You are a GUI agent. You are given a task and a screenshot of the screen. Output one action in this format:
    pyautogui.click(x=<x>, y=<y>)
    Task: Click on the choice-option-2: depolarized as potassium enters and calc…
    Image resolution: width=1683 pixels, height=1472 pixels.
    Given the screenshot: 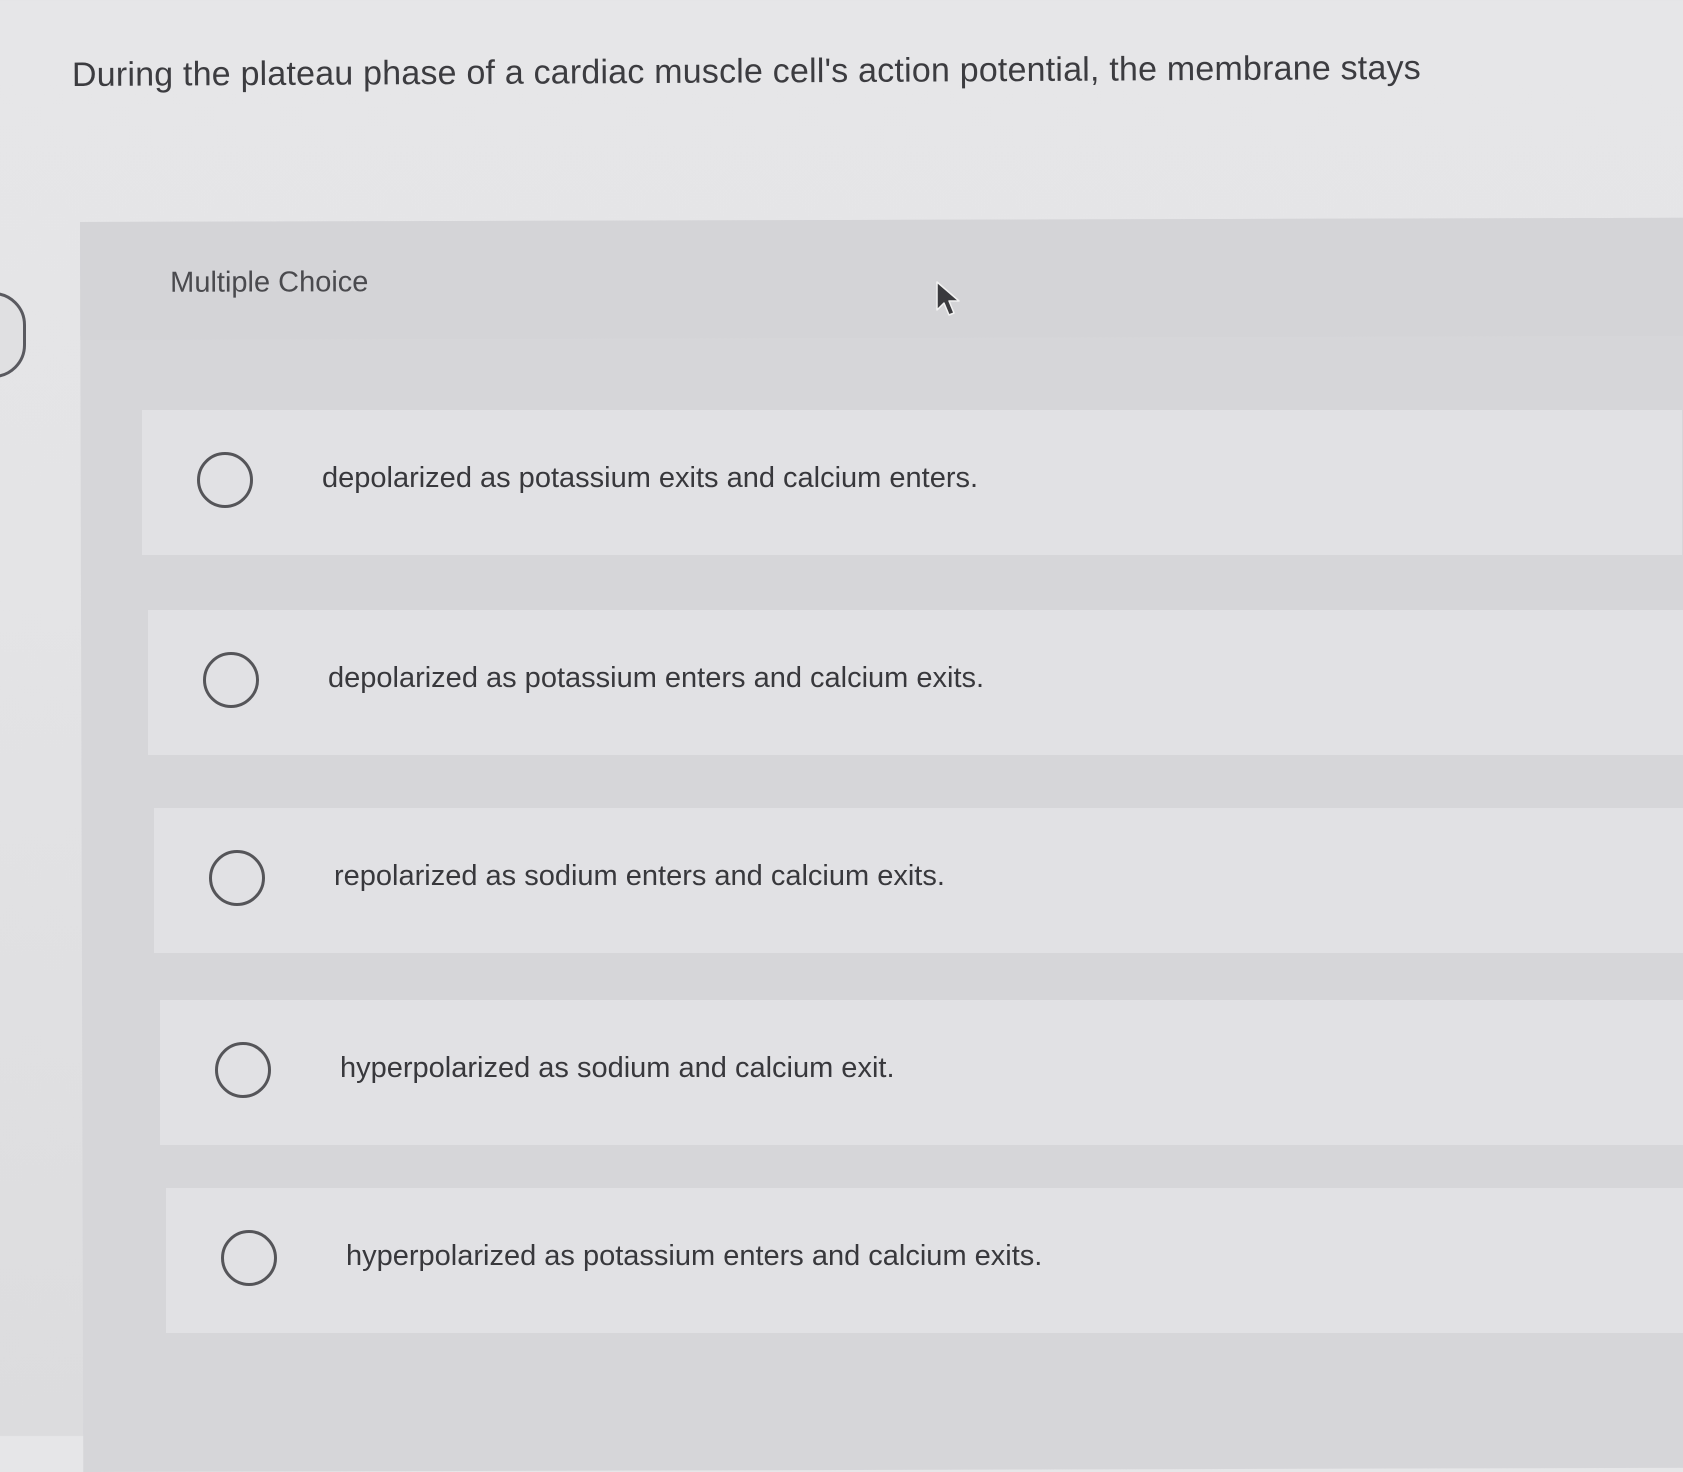 What is the action you would take?
    pyautogui.click(x=915, y=682)
    